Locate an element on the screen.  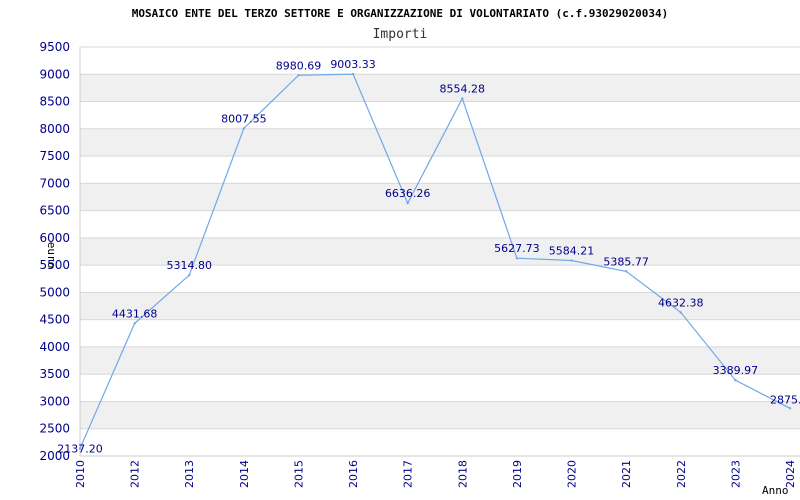
y-tick-label: 4000 is located at coordinates (54, 347).